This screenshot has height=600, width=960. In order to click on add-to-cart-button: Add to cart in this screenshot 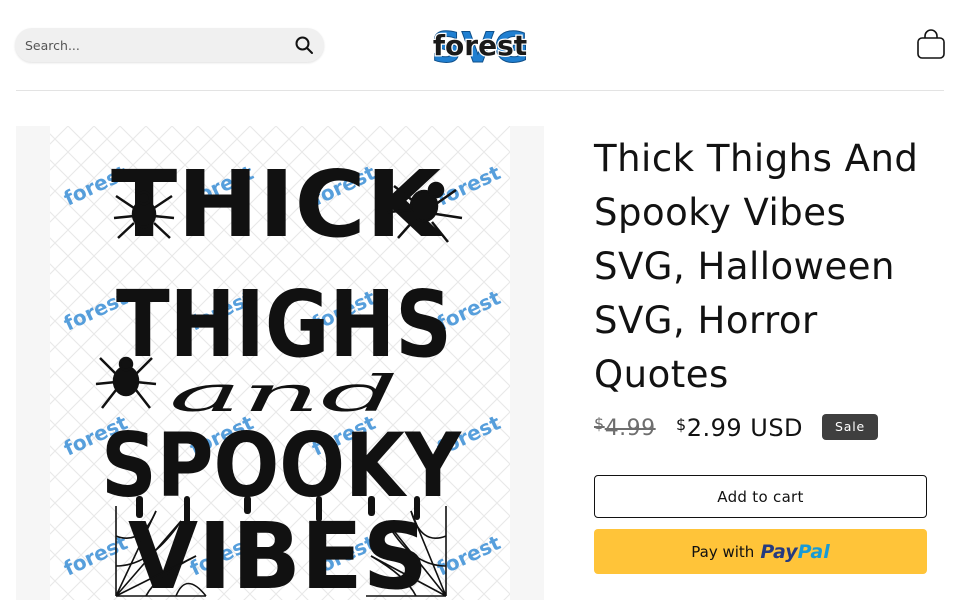, I will do `click(760, 496)`.